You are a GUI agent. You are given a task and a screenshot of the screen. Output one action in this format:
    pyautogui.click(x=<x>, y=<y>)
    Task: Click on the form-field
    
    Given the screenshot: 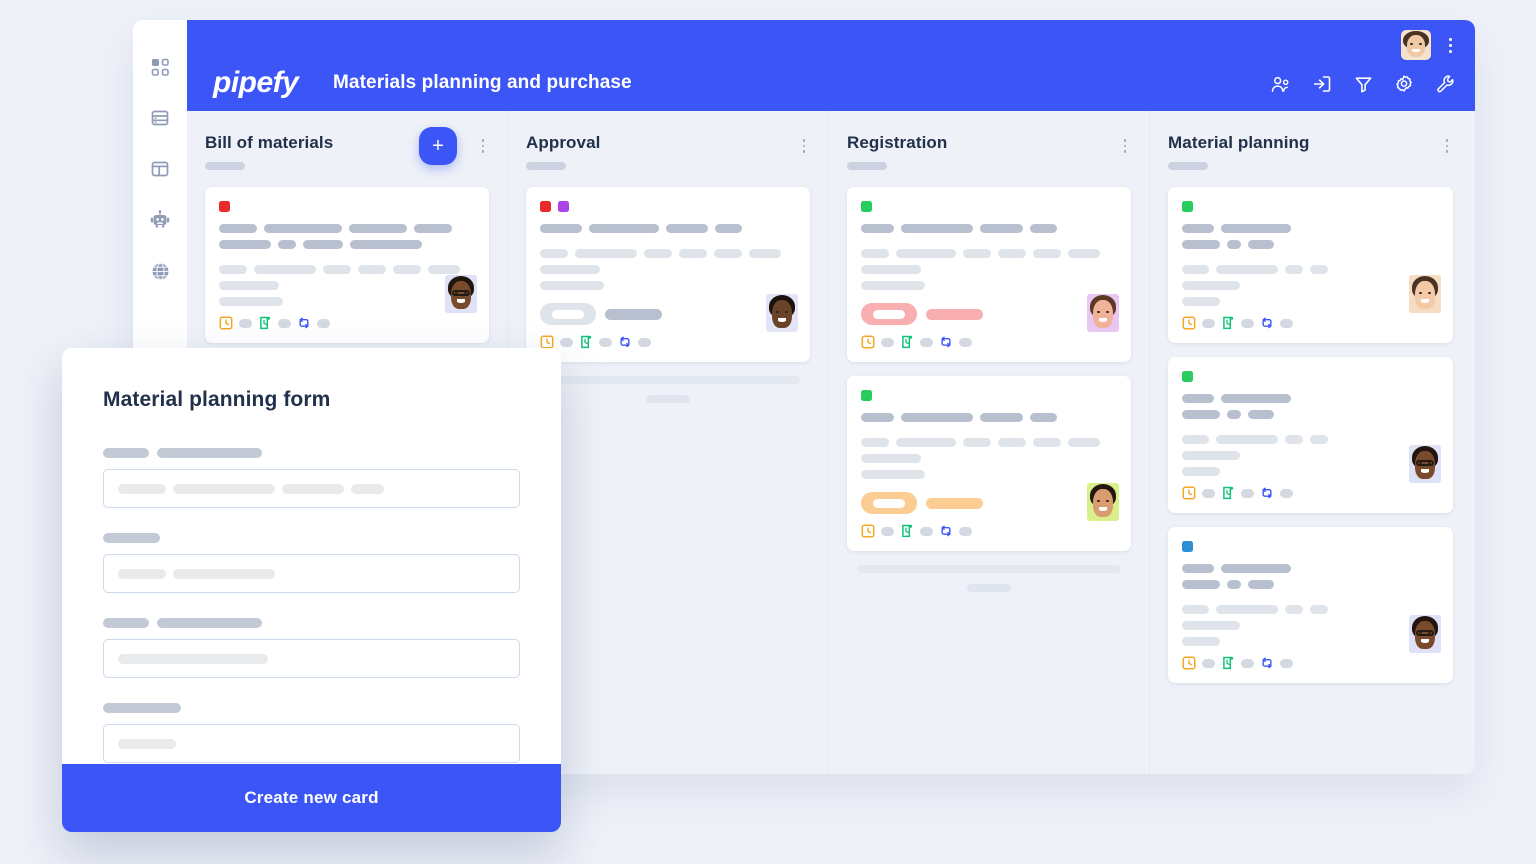 What is the action you would take?
    pyautogui.click(x=311, y=733)
    